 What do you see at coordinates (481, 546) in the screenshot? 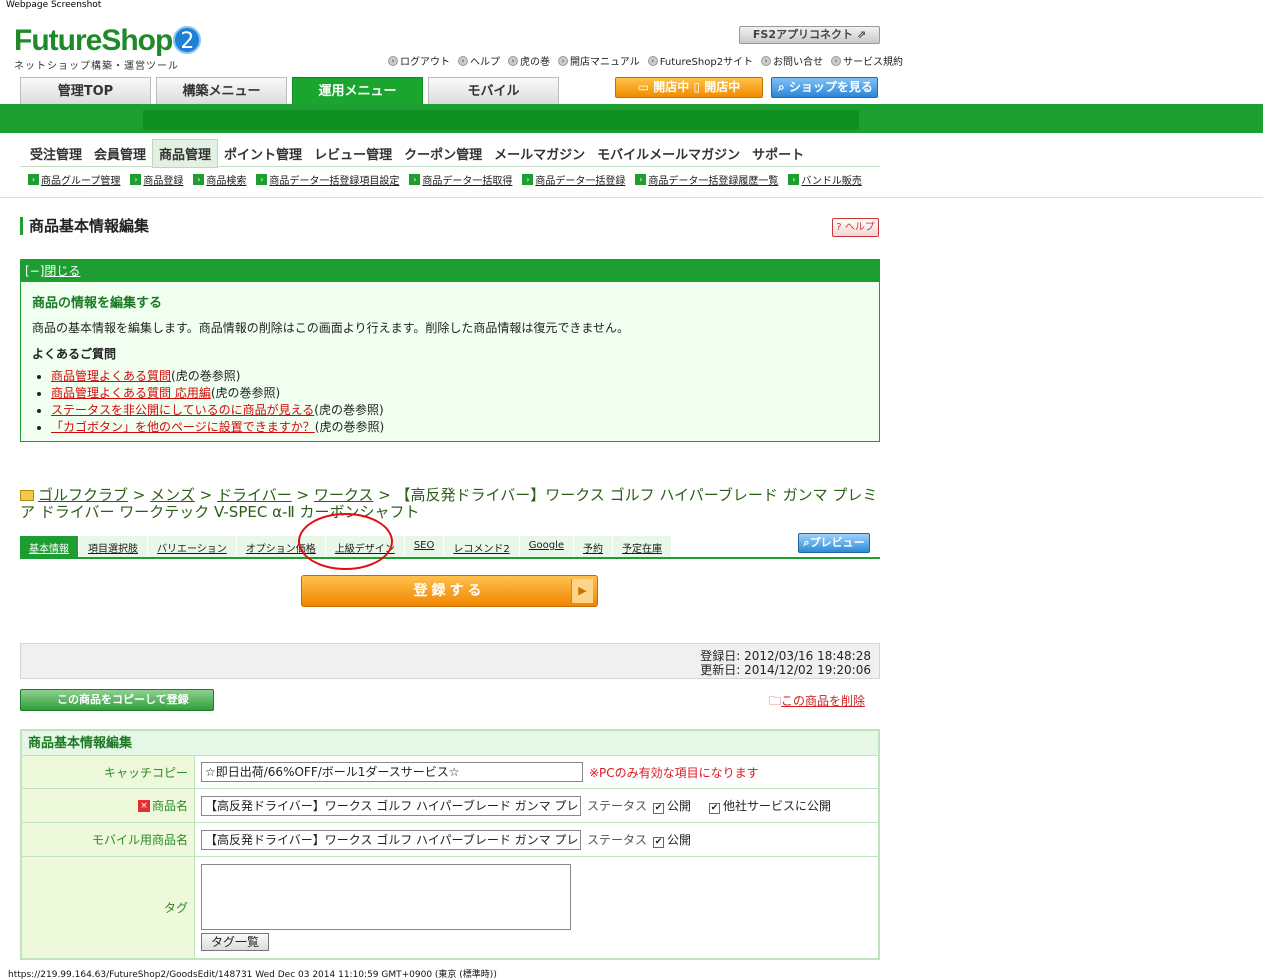
I see `tab-recommend2: レコメンド2` at bounding box center [481, 546].